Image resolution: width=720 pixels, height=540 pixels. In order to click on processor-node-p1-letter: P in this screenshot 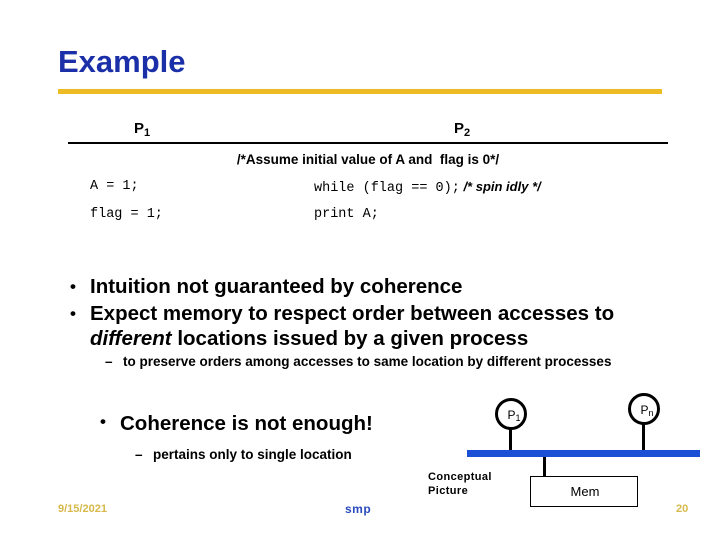, I will do `click(511, 415)`.